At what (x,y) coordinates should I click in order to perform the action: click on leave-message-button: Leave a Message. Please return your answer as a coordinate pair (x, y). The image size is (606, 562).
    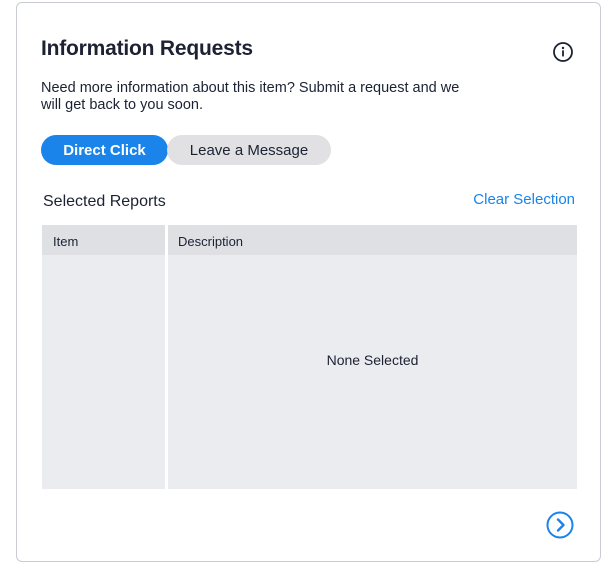
    Looking at the image, I should click on (249, 150).